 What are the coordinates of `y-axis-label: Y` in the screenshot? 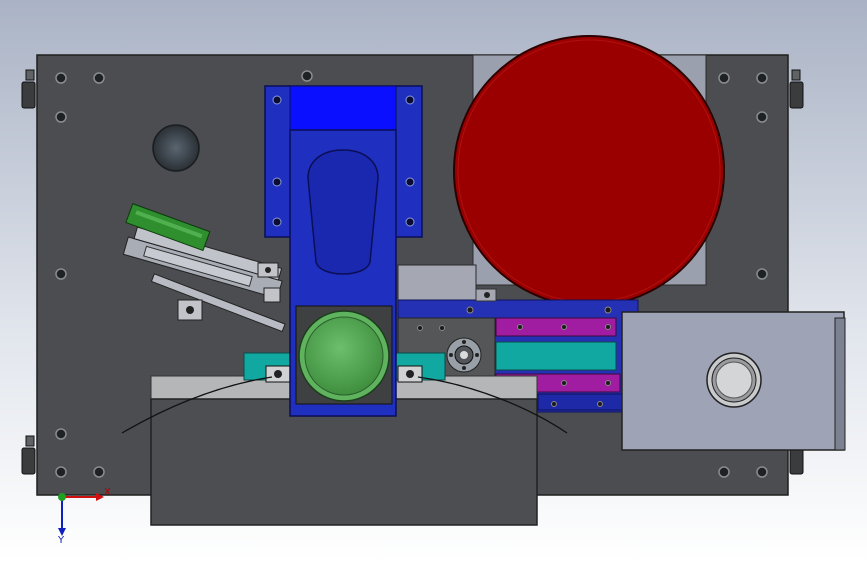 It's located at (61, 540).